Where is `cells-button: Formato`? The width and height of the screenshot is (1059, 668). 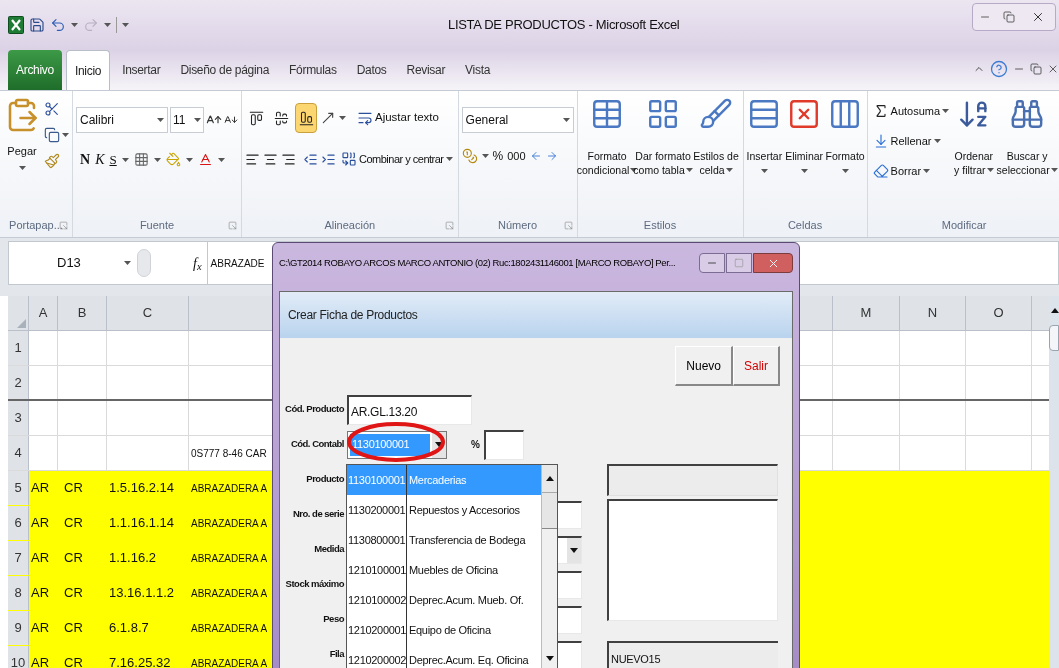 cells-button: Formato is located at coordinates (845, 135).